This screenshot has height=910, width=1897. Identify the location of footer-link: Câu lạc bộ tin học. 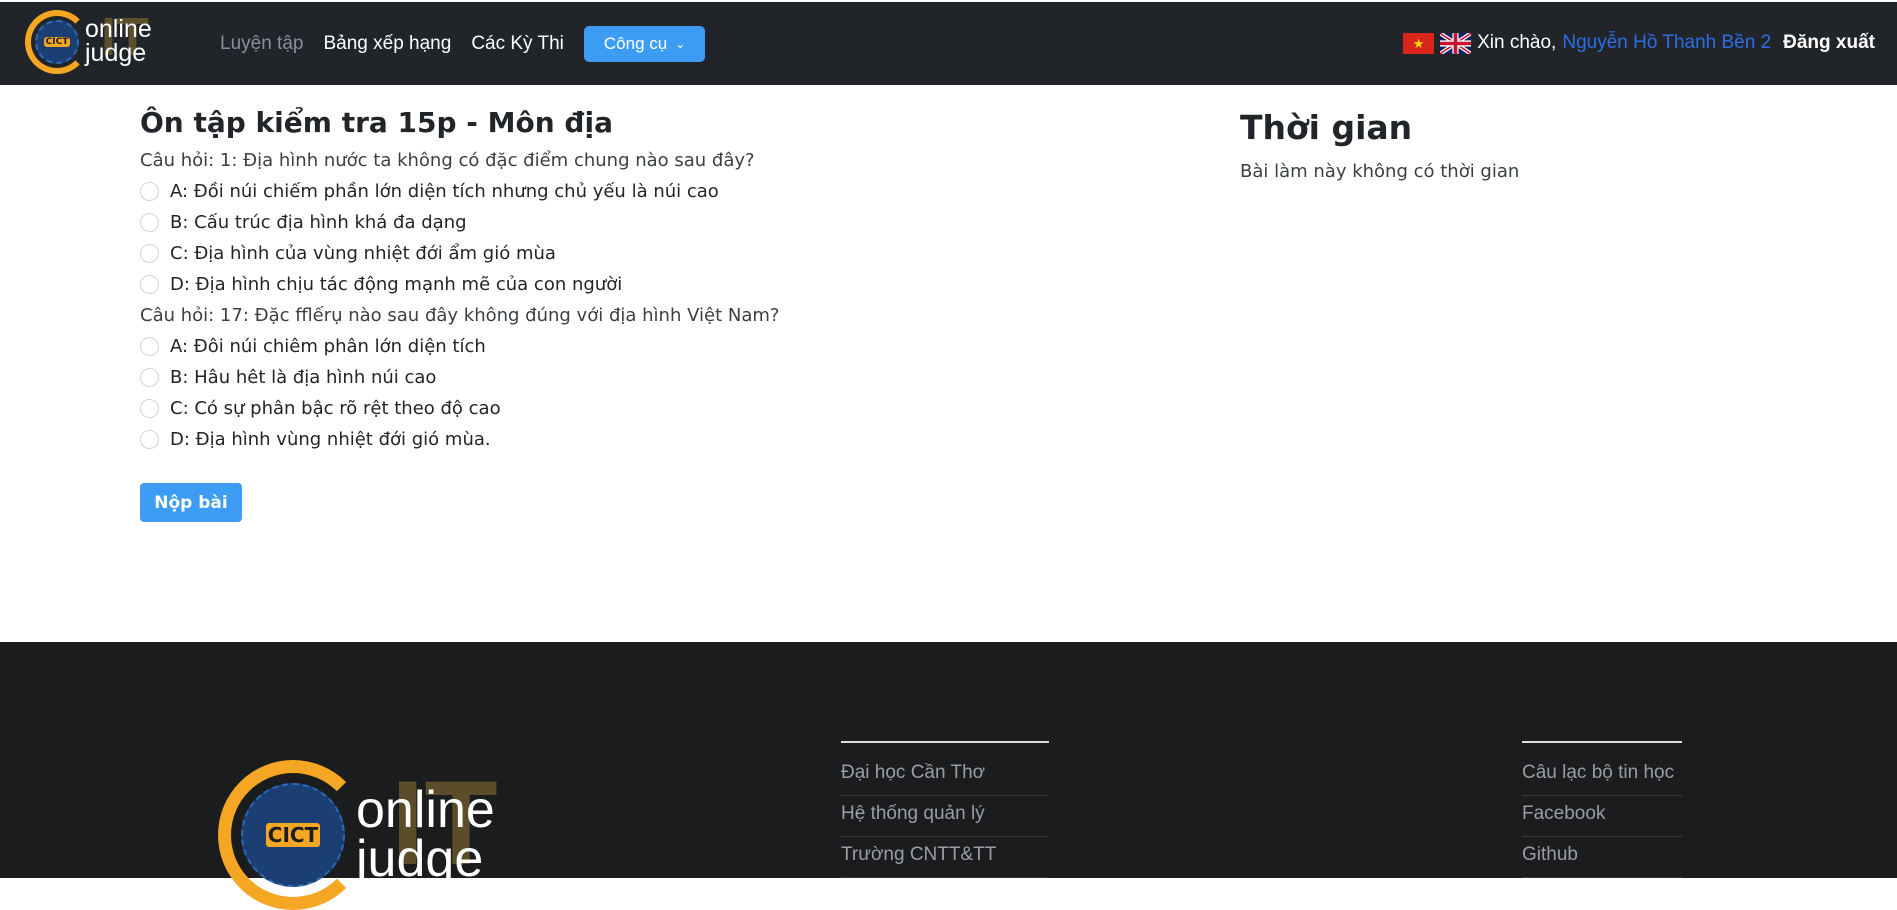
(1602, 775).